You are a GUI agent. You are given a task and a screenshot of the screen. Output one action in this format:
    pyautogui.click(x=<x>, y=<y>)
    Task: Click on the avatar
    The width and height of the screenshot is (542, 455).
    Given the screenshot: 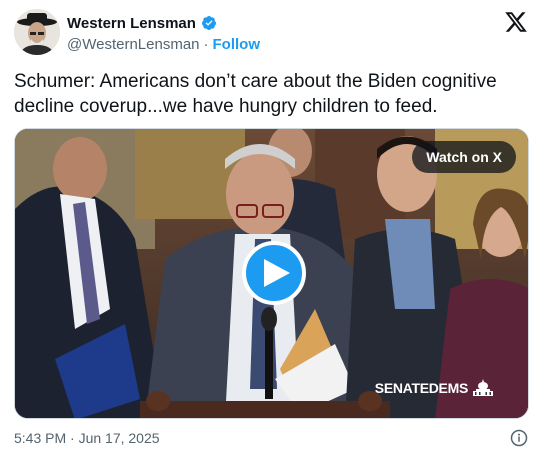 What is the action you would take?
    pyautogui.click(x=37, y=32)
    